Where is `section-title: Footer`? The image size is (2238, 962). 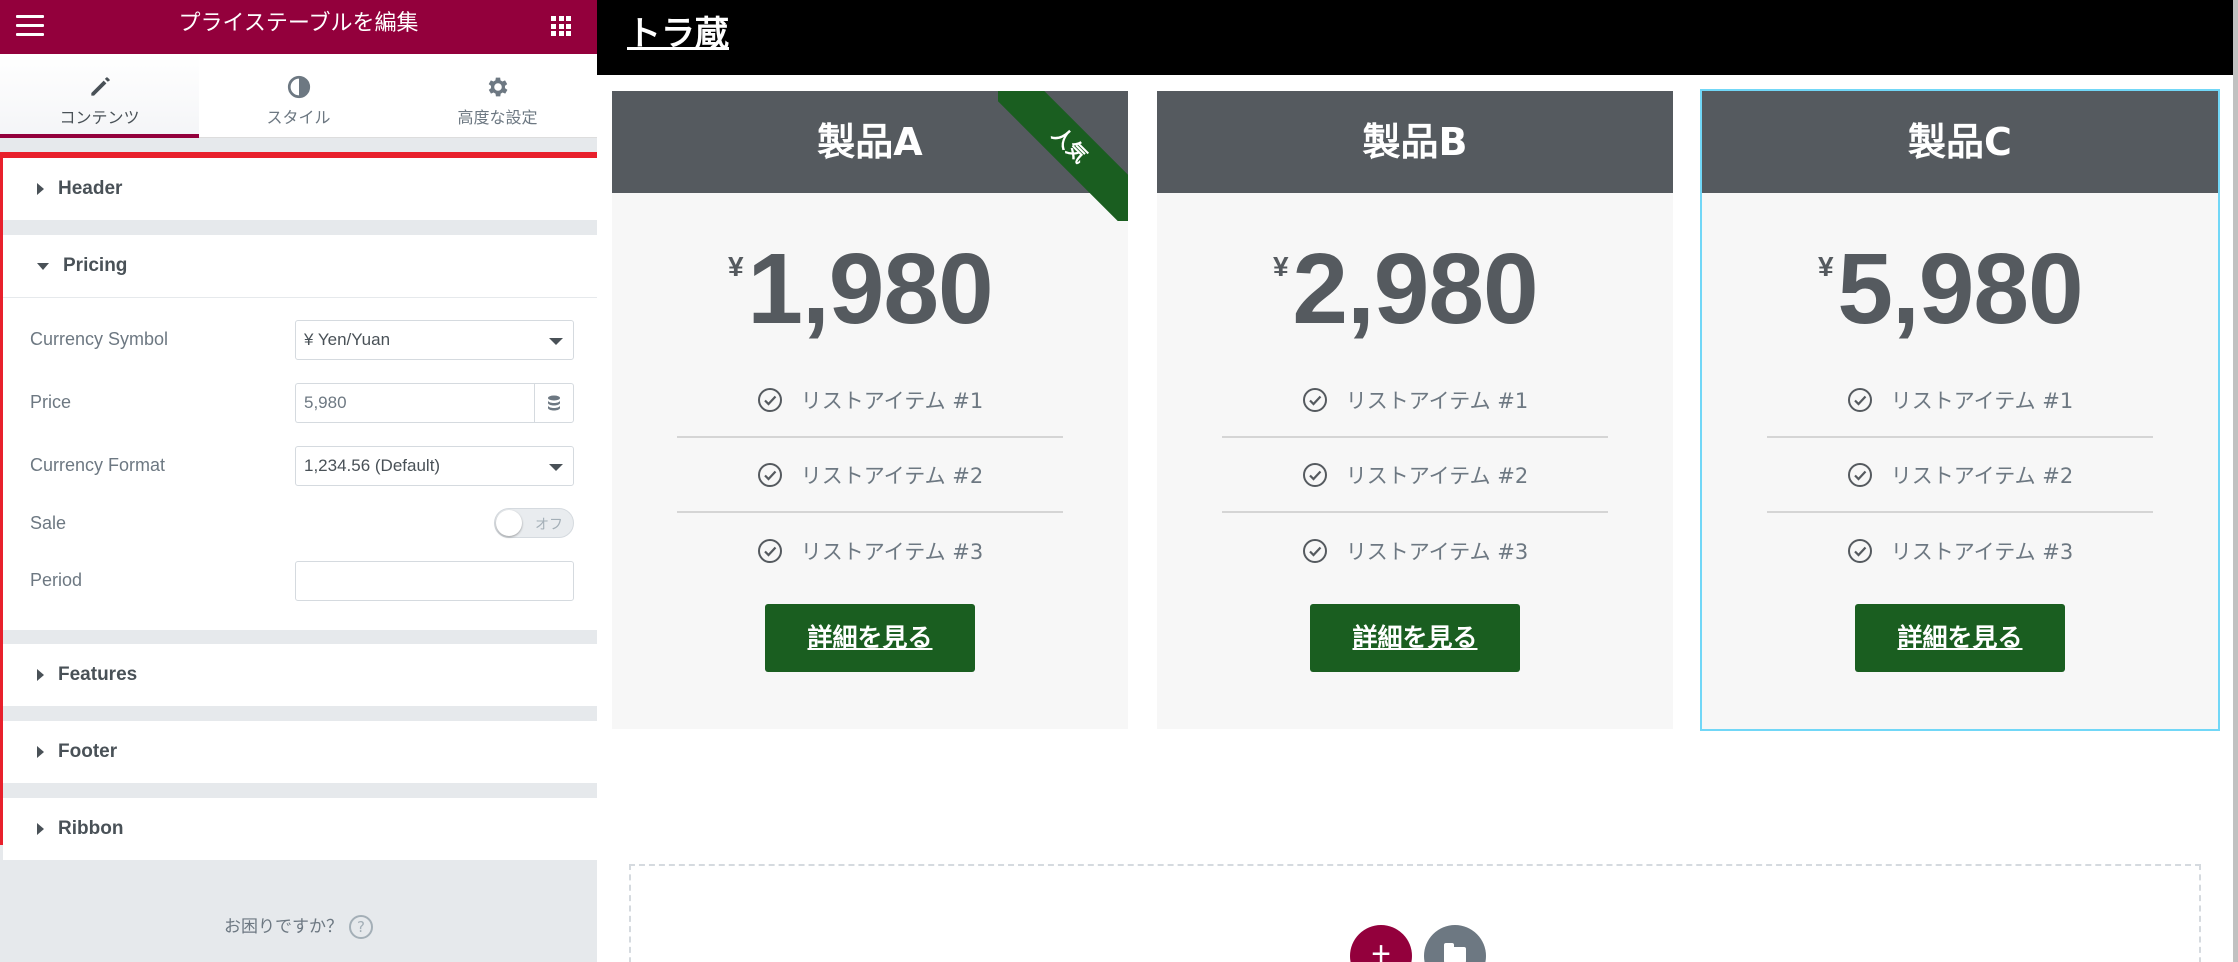 section-title: Footer is located at coordinates (88, 751).